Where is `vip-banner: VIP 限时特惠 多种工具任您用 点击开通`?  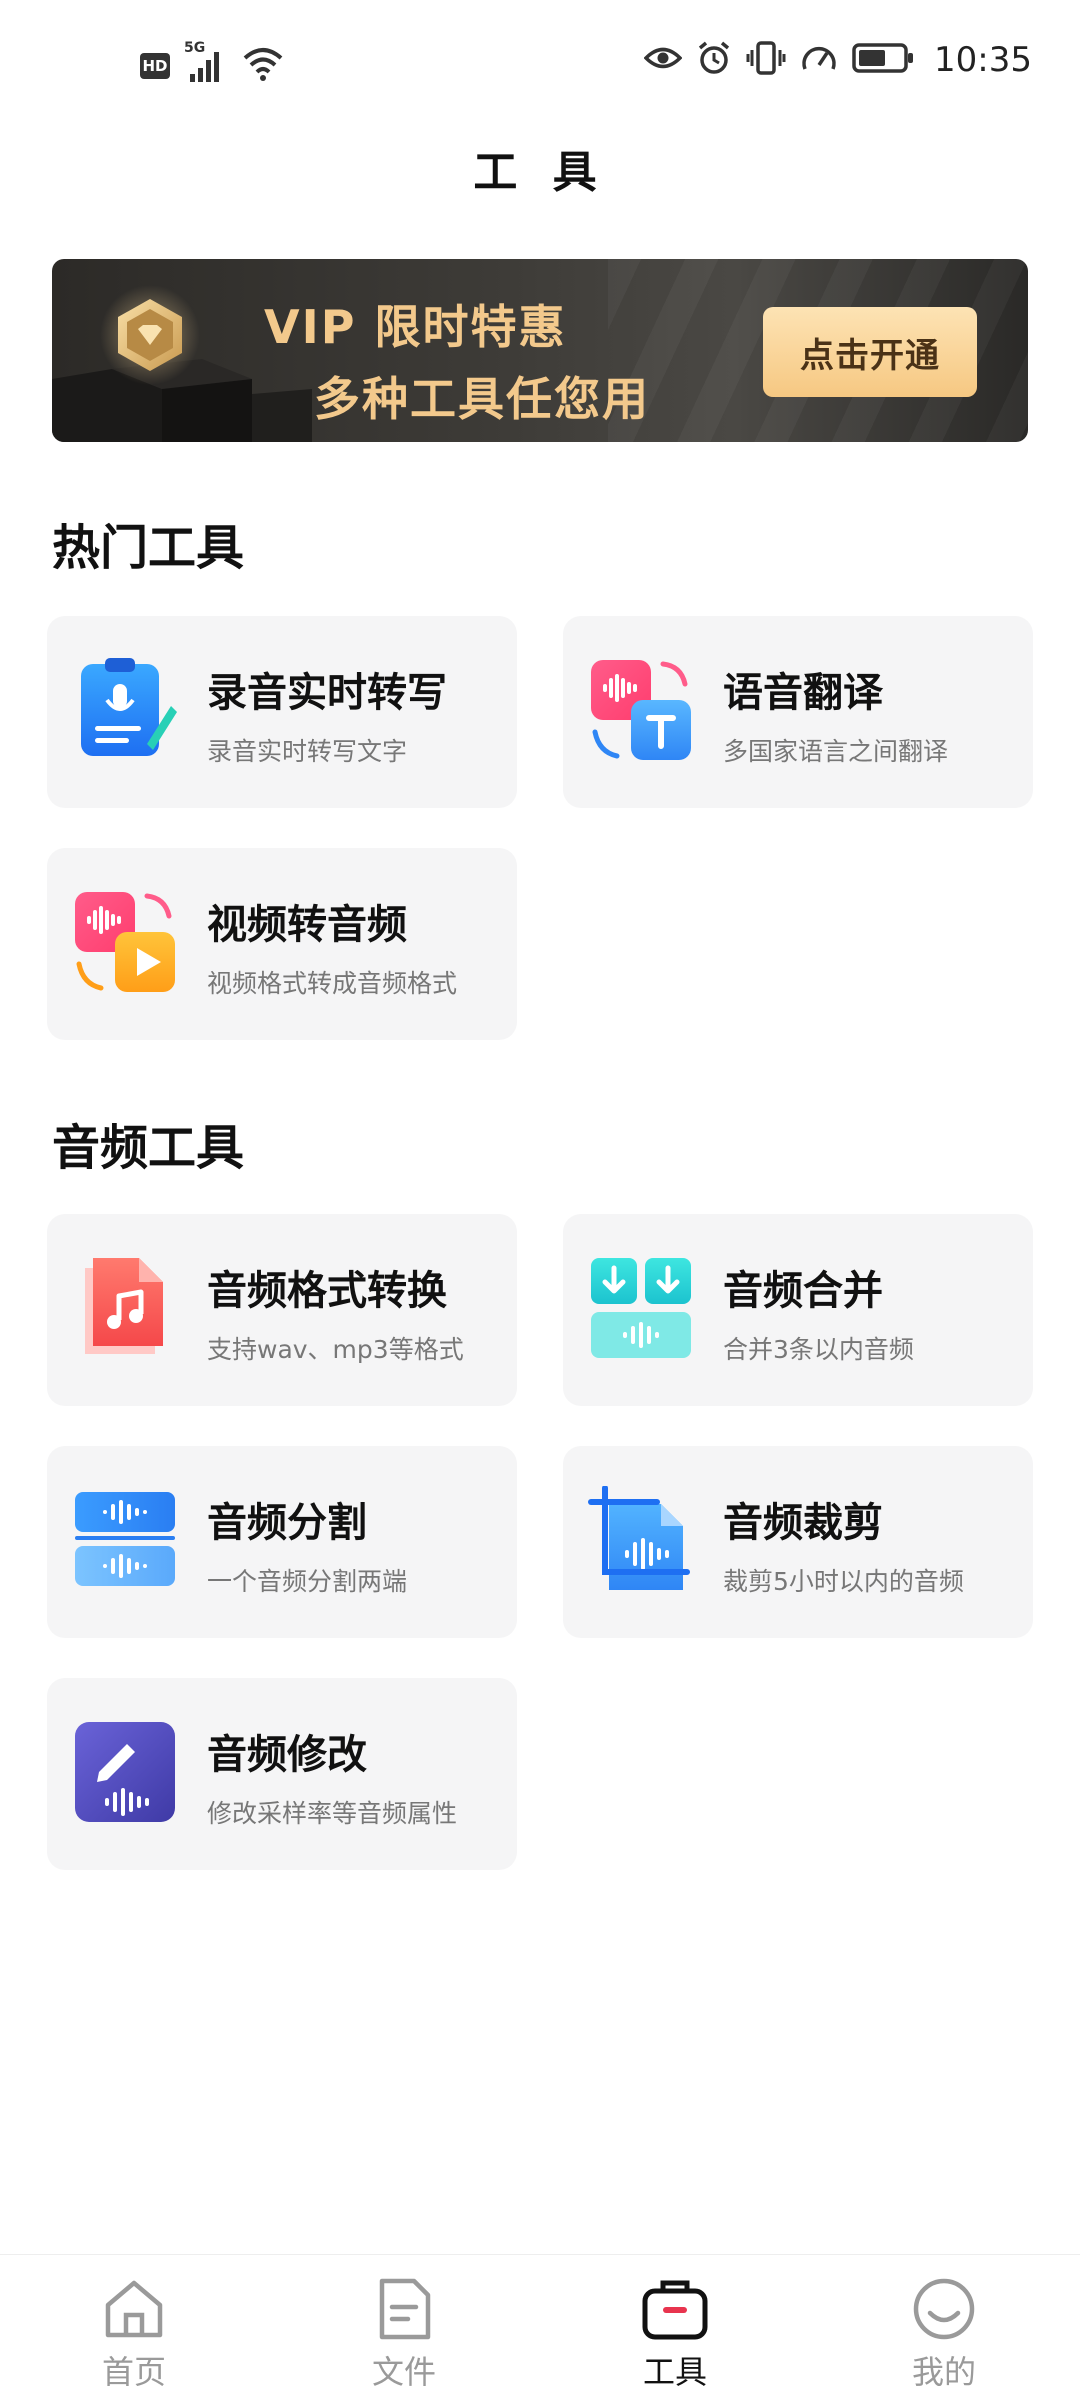 vip-banner: VIP 限时特惠 多种工具任您用 点击开通 is located at coordinates (540, 350).